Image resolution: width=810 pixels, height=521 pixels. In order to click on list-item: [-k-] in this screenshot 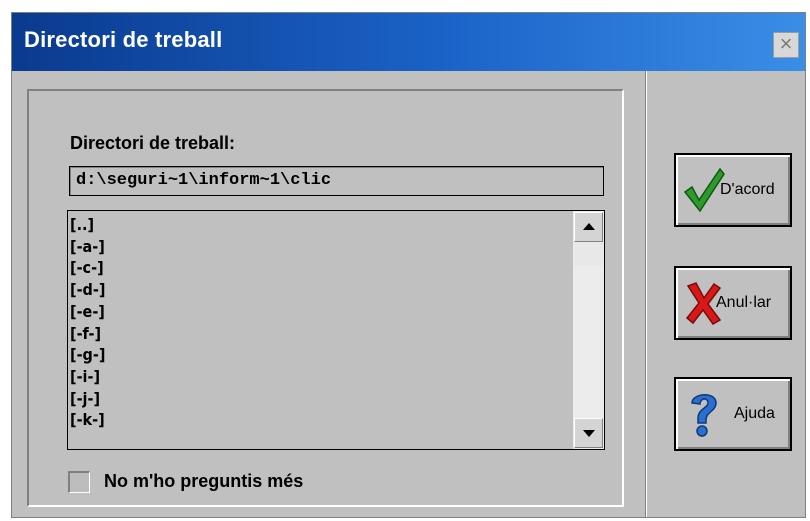, I will do `click(87, 420)`.